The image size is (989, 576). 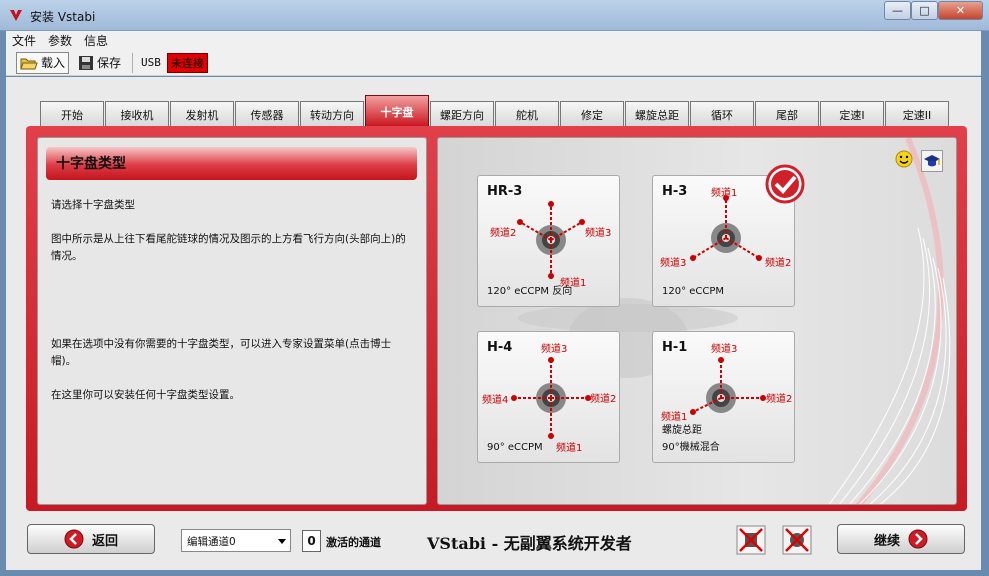 I want to click on menu-params: 参数, so click(x=60, y=40).